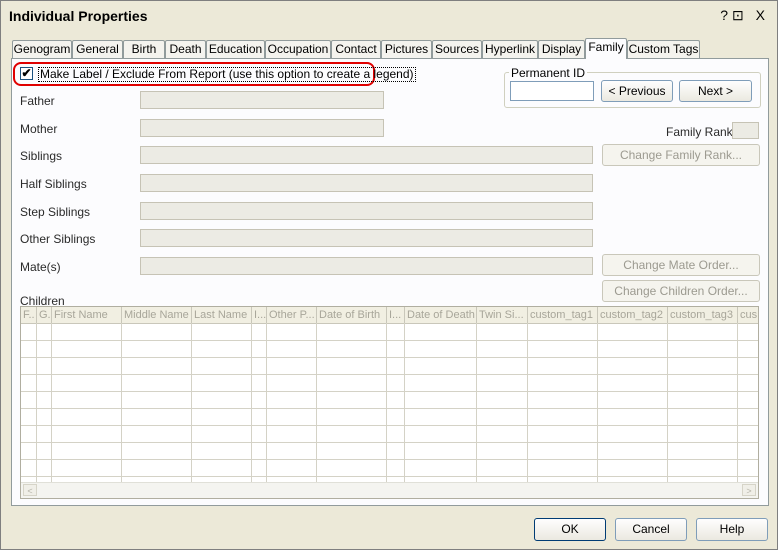 The image size is (778, 550). I want to click on make-label-checkbox: ✔, so click(26, 73).